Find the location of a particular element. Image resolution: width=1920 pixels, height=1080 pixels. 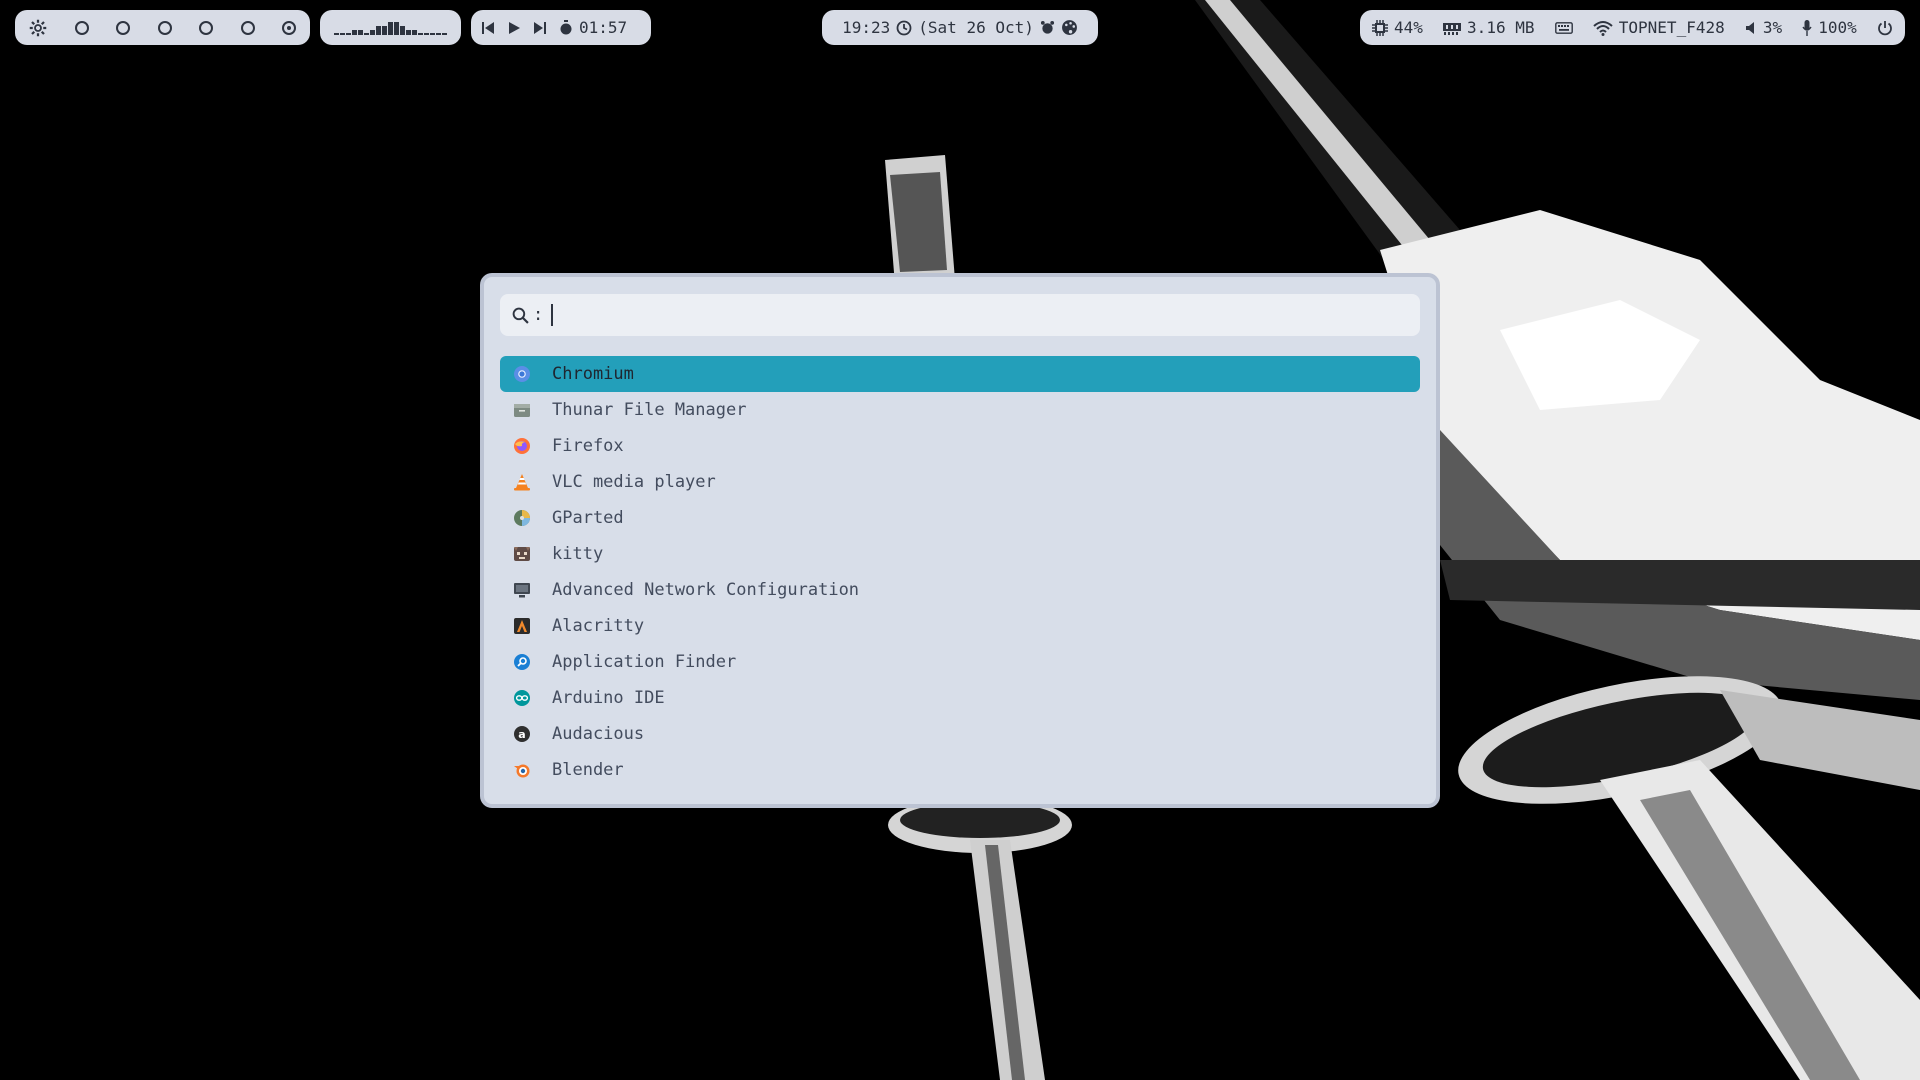

workspace-bar is located at coordinates (162, 27).